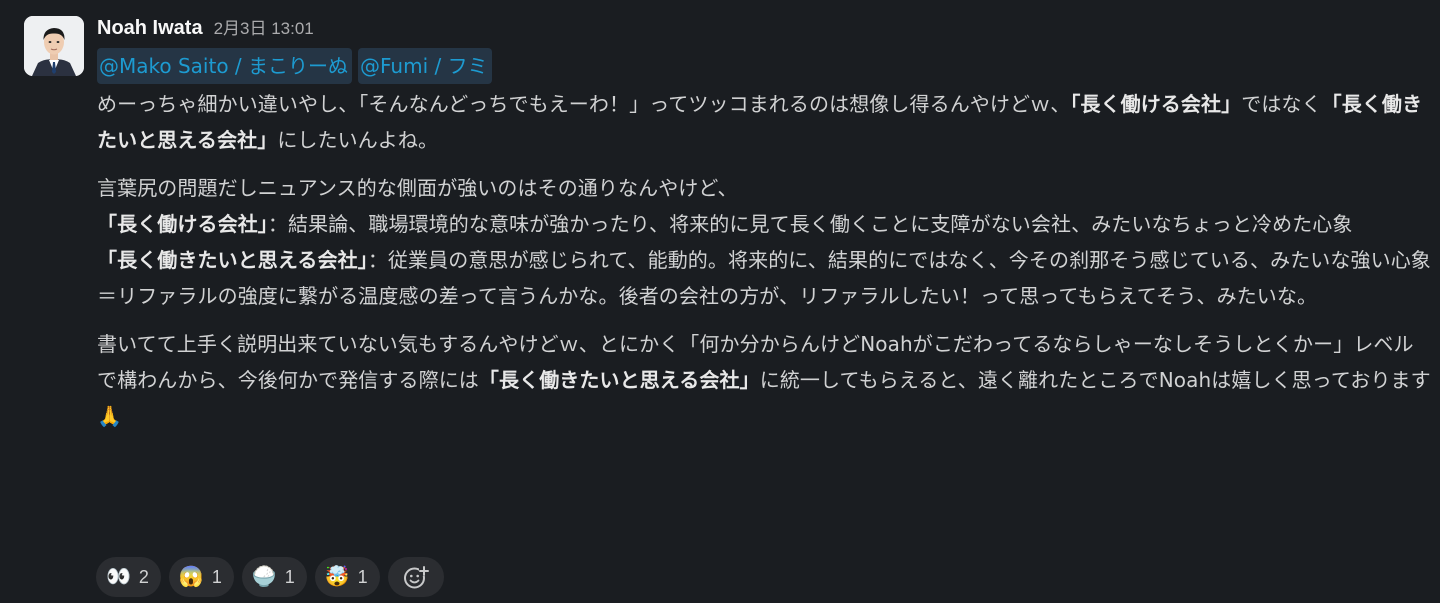 The height and width of the screenshot is (603, 1440). Describe the element at coordinates (225, 66) in the screenshot. I see `mention-mako-saito: @Mako Saito / まこりーぬ` at that location.